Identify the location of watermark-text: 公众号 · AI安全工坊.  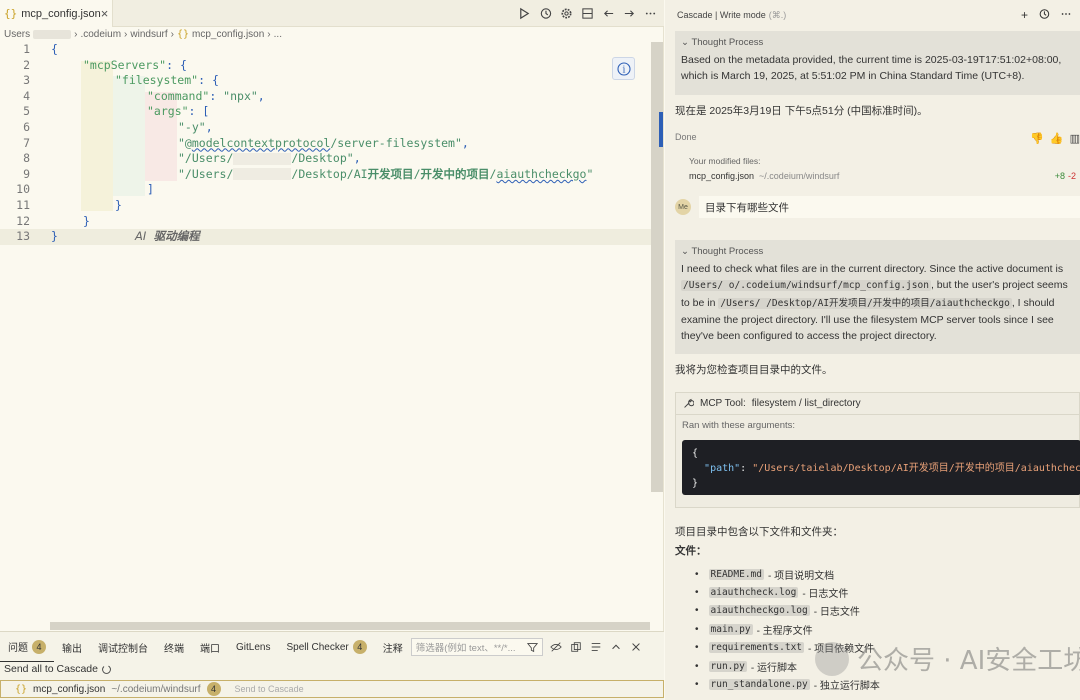
(968, 661).